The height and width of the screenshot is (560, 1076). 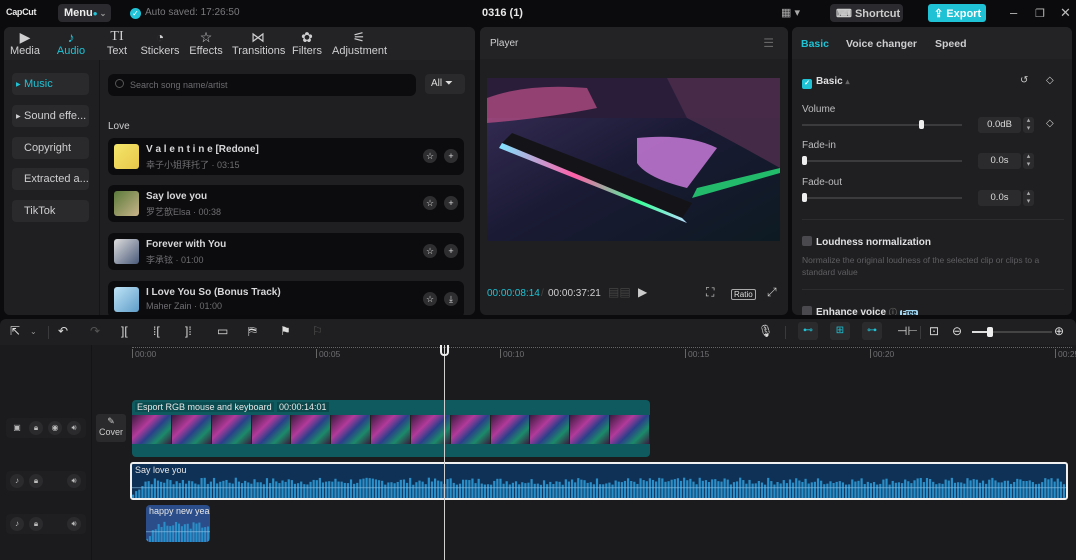 What do you see at coordinates (807, 310) in the screenshot?
I see `enhance-voice-checkbox` at bounding box center [807, 310].